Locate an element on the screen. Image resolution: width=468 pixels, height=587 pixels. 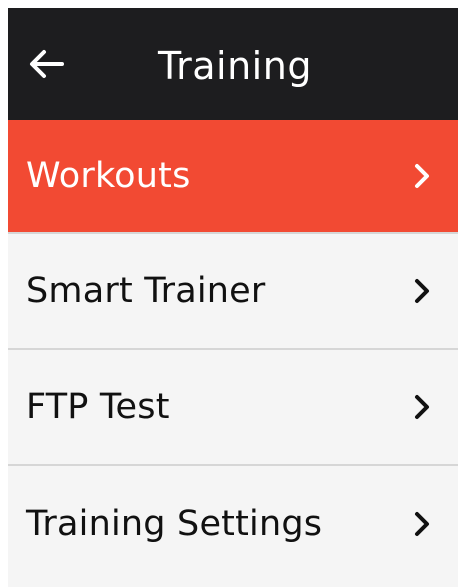
screen-edge-right is located at coordinates (463, 293).